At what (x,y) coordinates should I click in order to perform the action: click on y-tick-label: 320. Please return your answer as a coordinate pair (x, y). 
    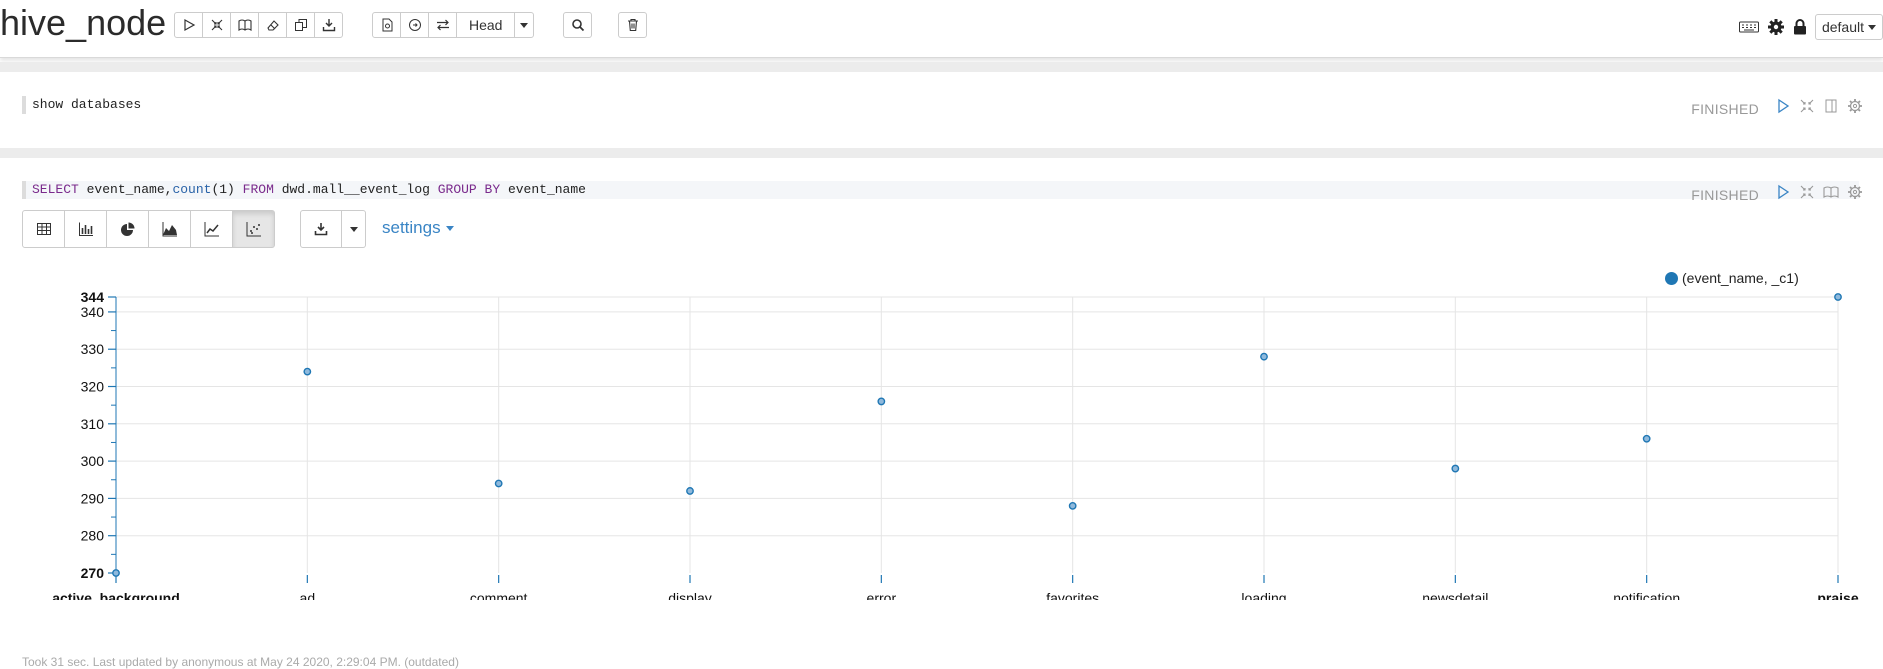
    Looking at the image, I should click on (93, 387).